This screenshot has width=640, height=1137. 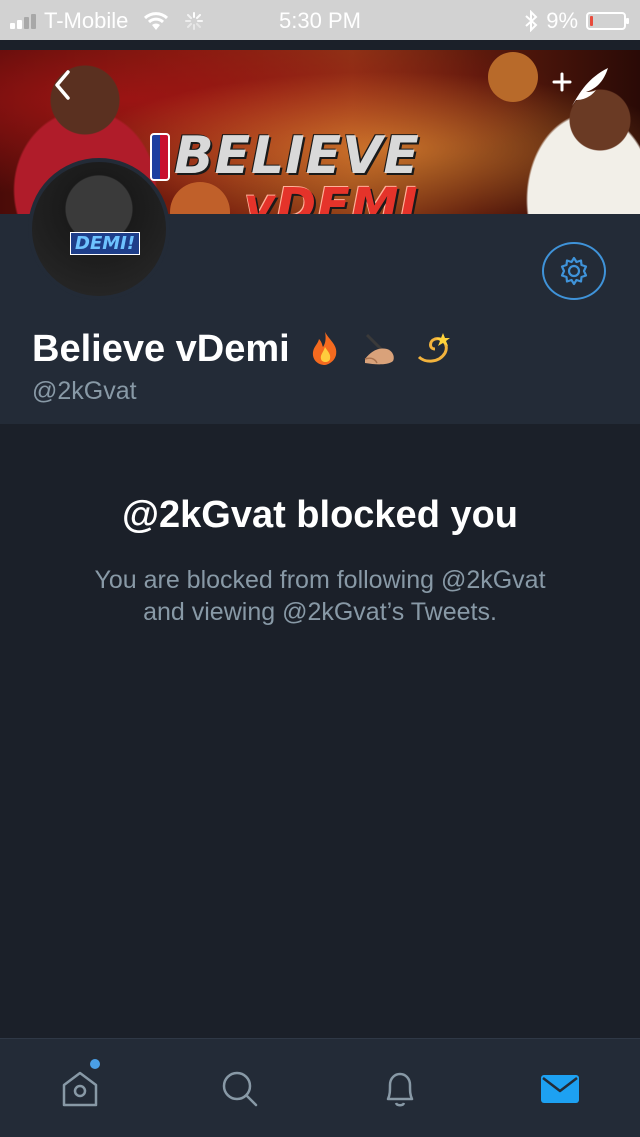 I want to click on tab-home, so click(x=80, y=1089).